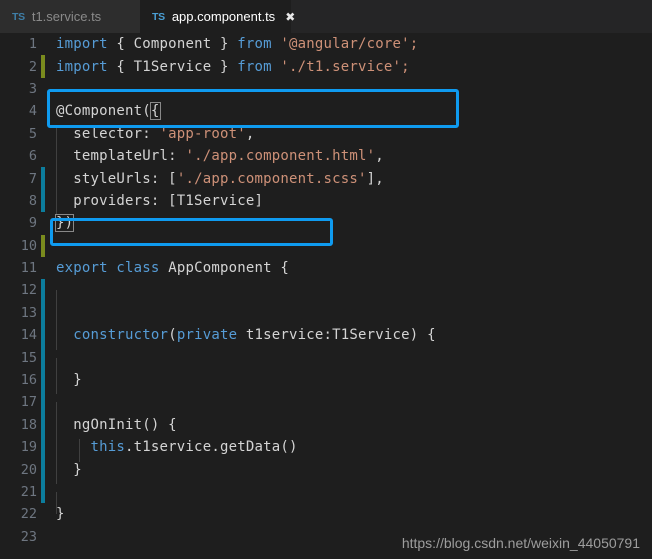 This screenshot has height=559, width=652. I want to click on line-content: styleUrls: ['./app.component.scss'],, so click(344, 181).